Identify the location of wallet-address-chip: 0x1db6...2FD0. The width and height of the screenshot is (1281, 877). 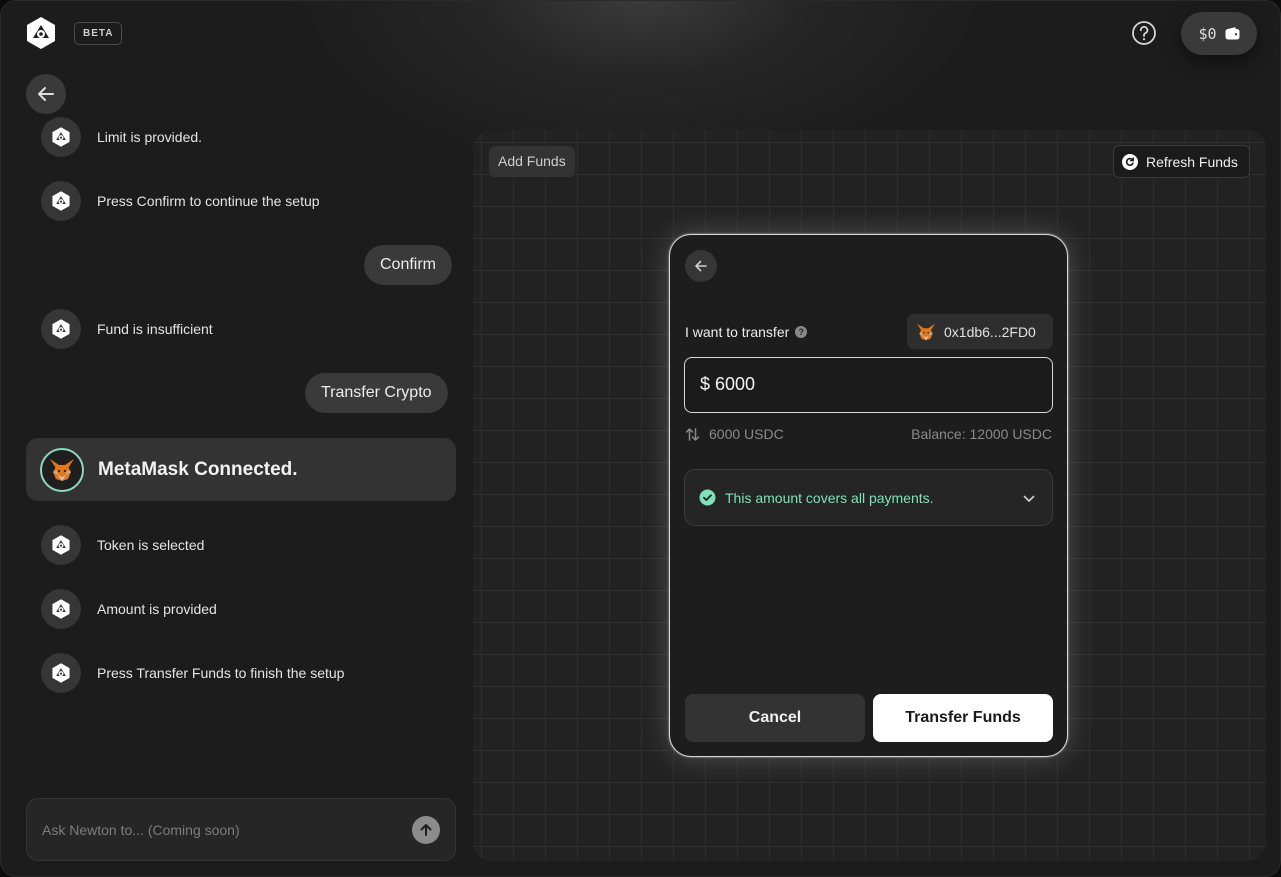
(980, 331).